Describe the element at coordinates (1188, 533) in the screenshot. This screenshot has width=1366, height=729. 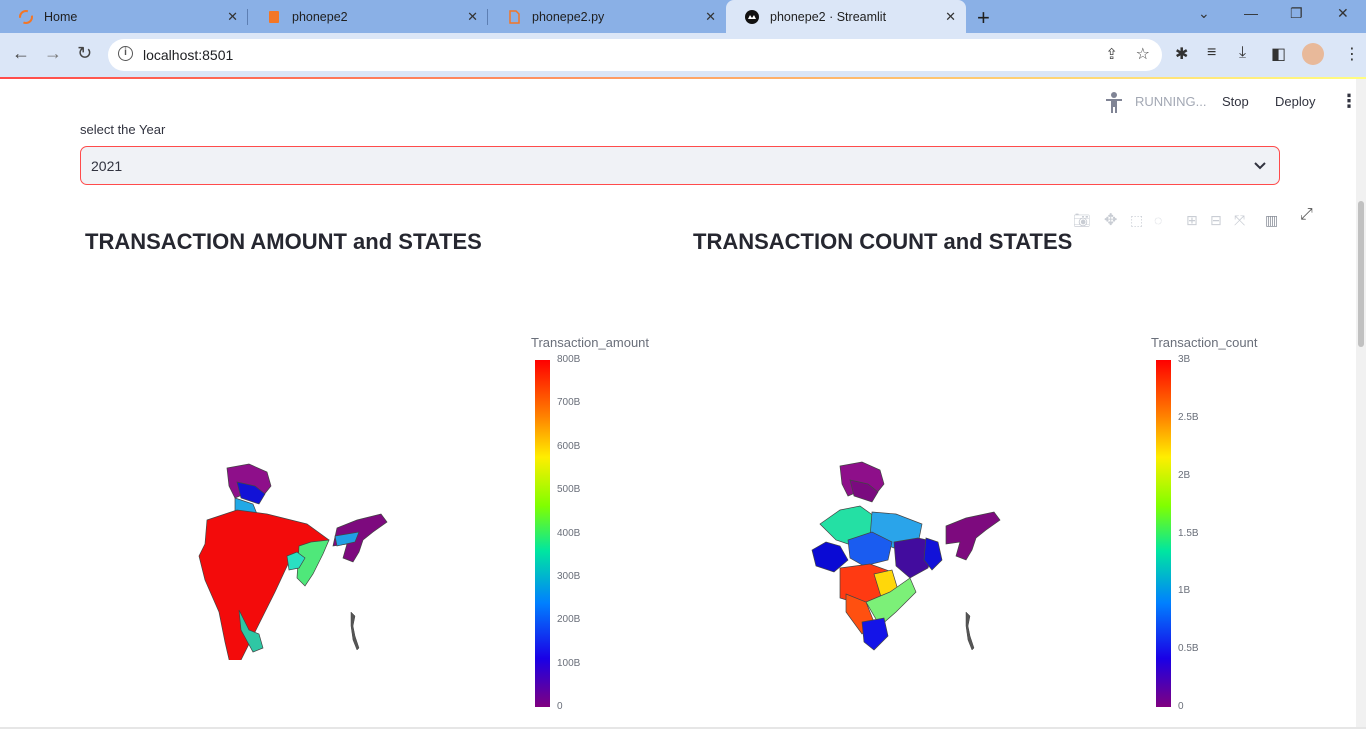
I see `colorbar-tick-label: 1.5B` at that location.